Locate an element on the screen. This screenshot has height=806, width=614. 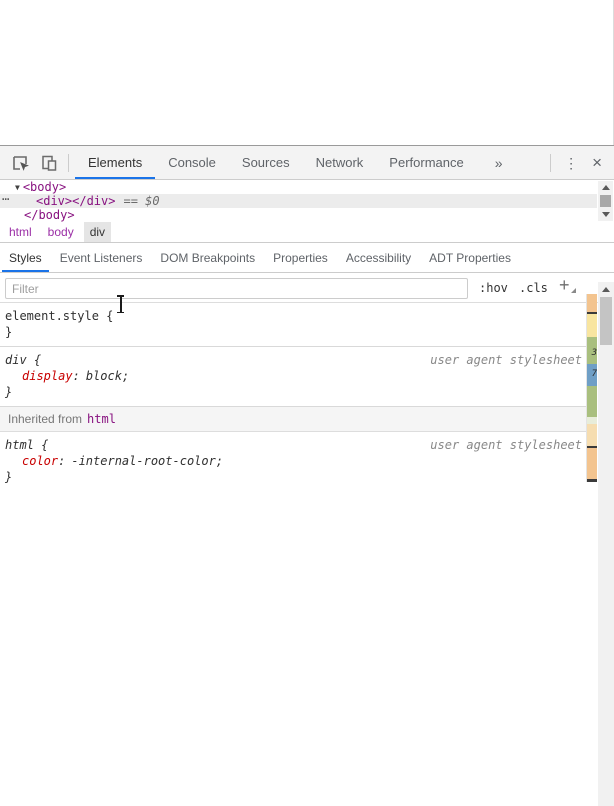
styles-overview-color-strip: 3 7 is located at coordinates (591, 388).